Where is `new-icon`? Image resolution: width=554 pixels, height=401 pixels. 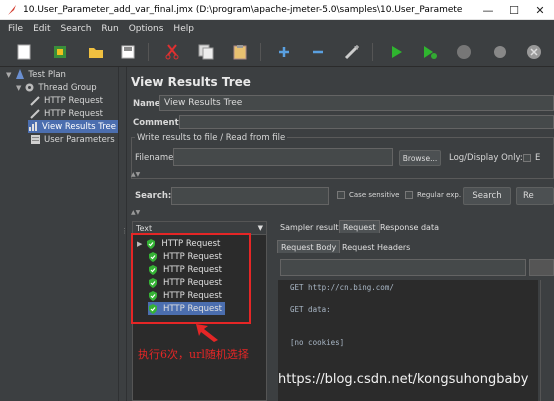
new-icon is located at coordinates (24, 52).